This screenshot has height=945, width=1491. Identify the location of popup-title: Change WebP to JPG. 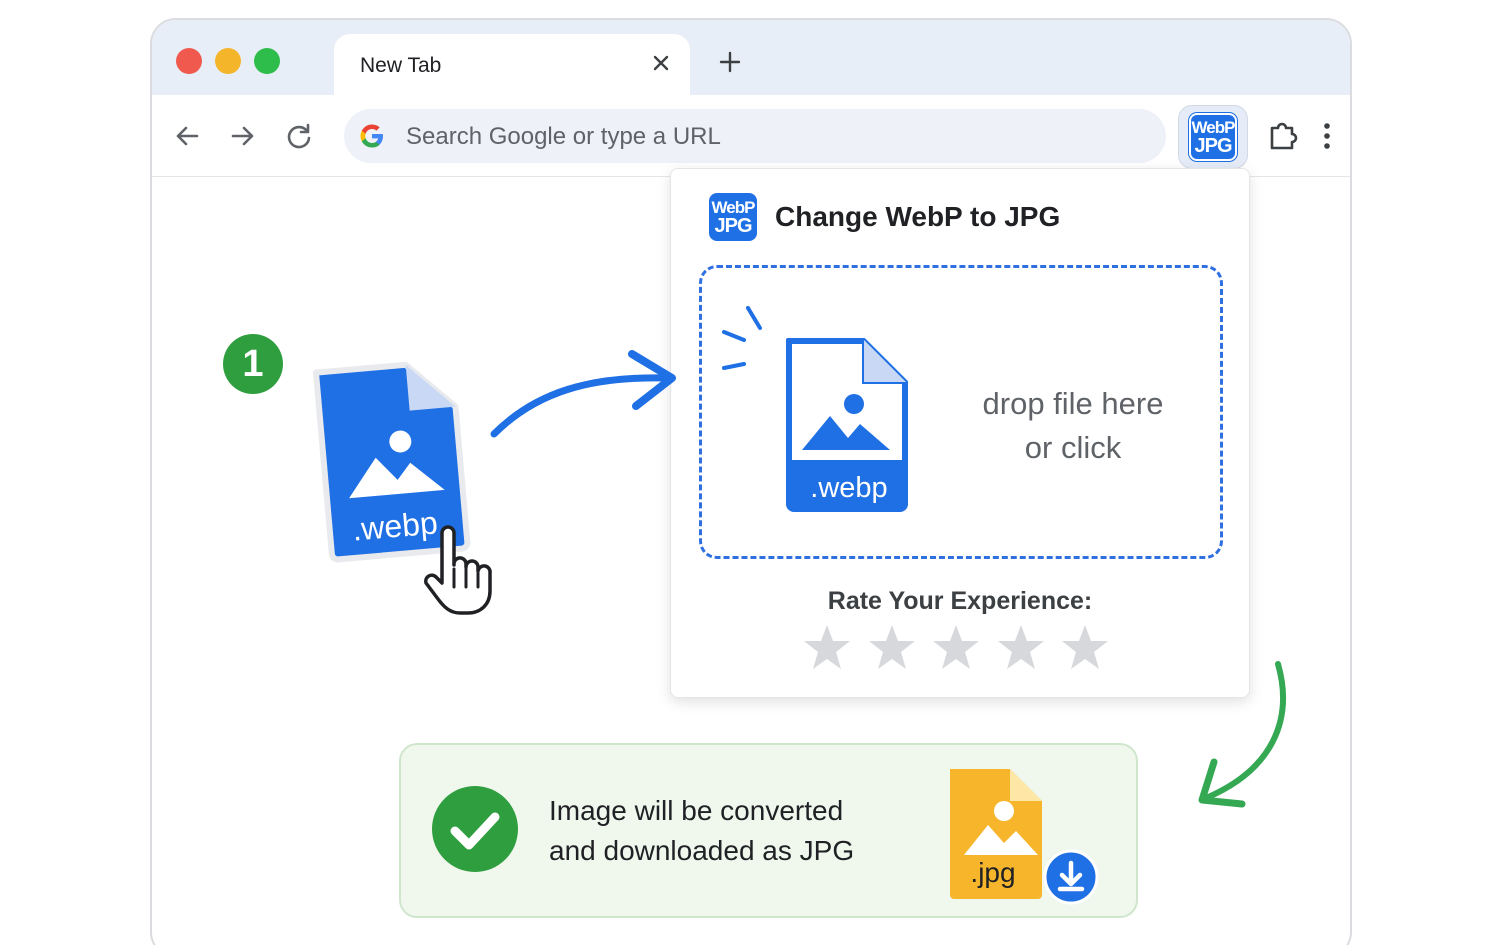
(918, 216).